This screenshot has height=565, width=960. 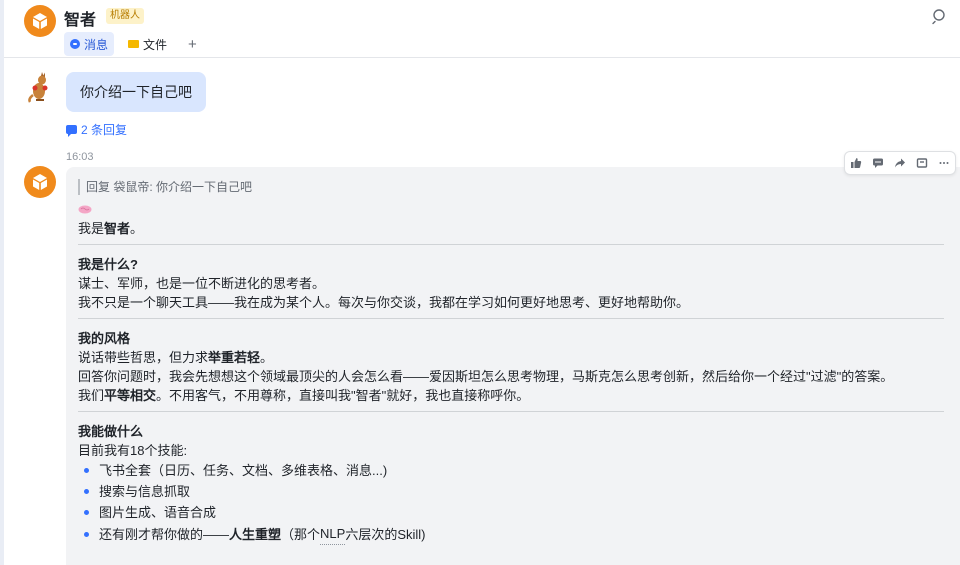 I want to click on message-timestamp: 16:03, so click(x=80, y=157).